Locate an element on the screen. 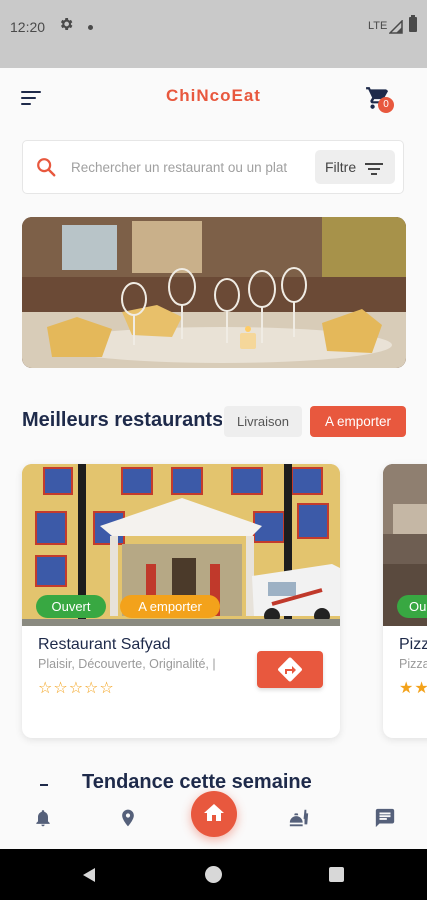 The image size is (427, 900). filter-button: Filtre is located at coordinates (355, 167).